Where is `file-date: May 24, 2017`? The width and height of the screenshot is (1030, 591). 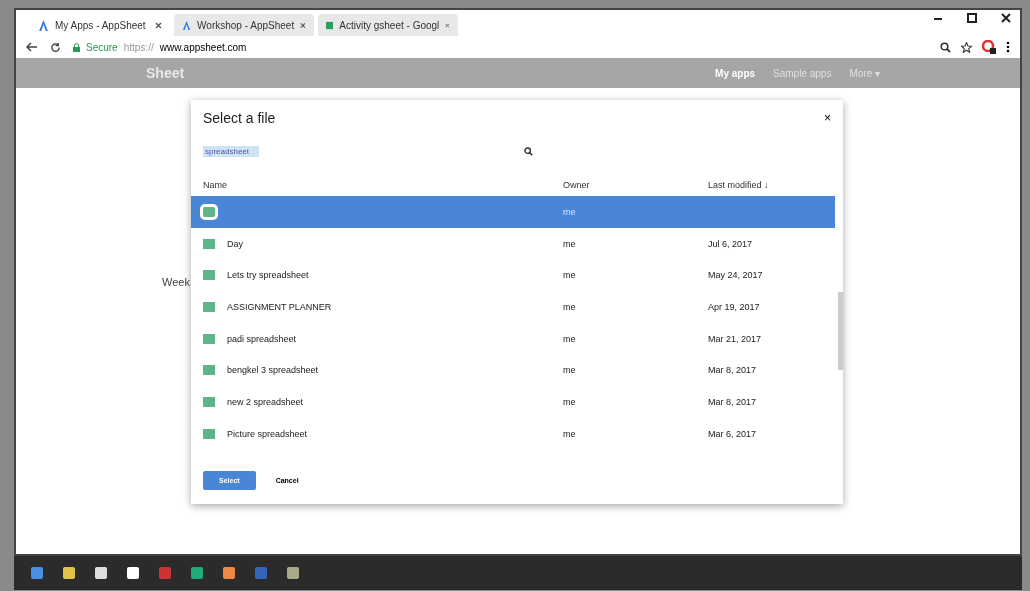 file-date: May 24, 2017 is located at coordinates (736, 275).